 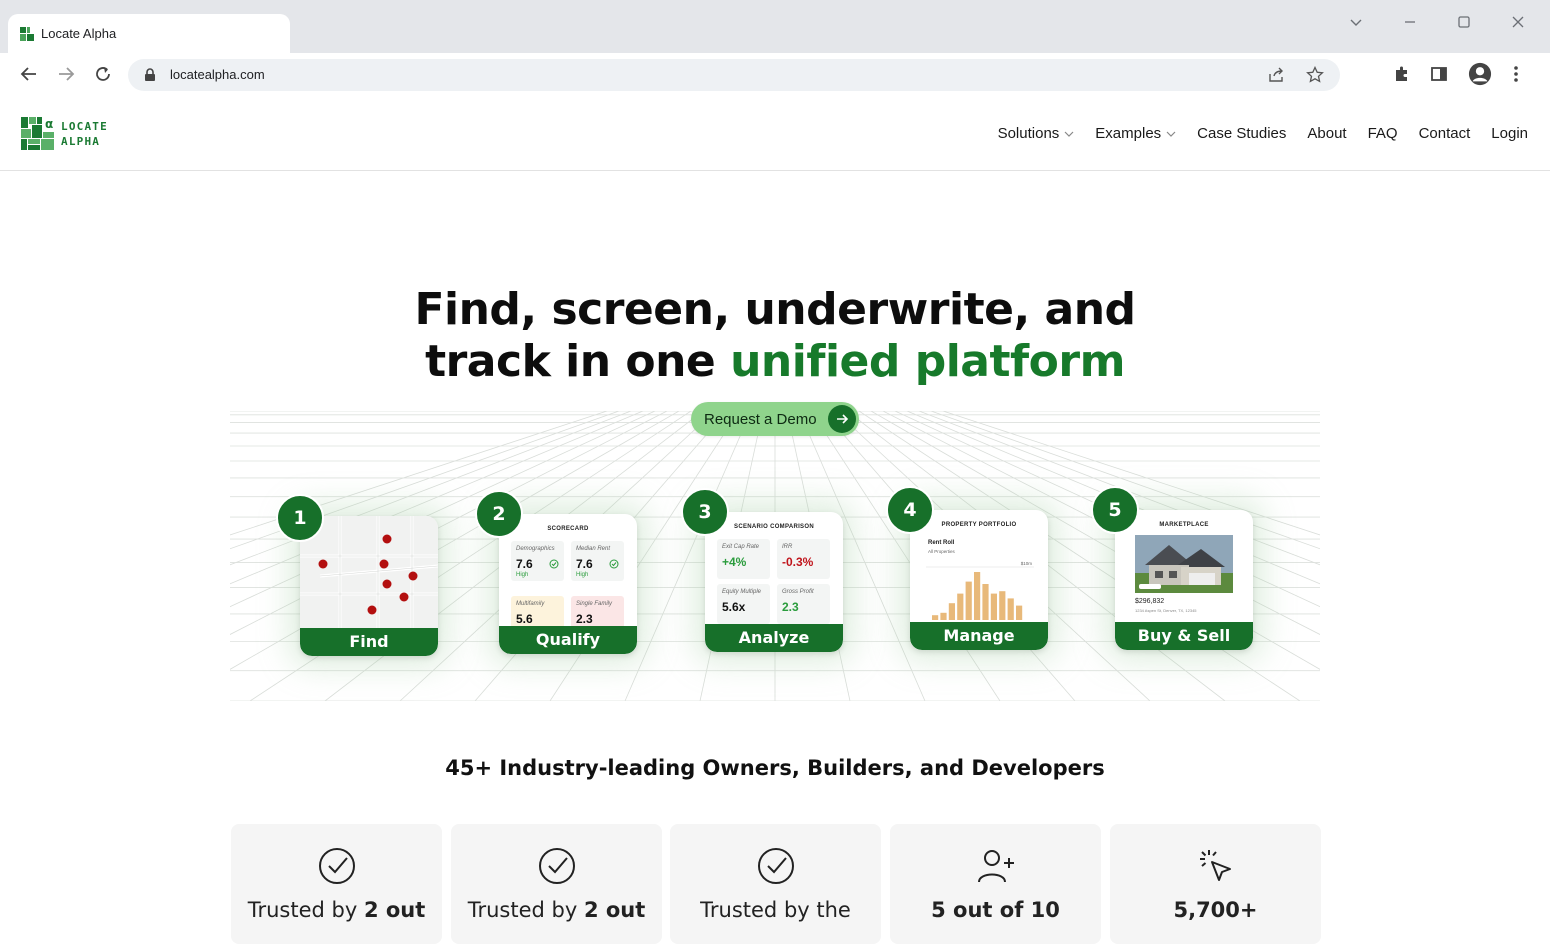 I want to click on nav-case-studies: Case Studies, so click(x=1241, y=133).